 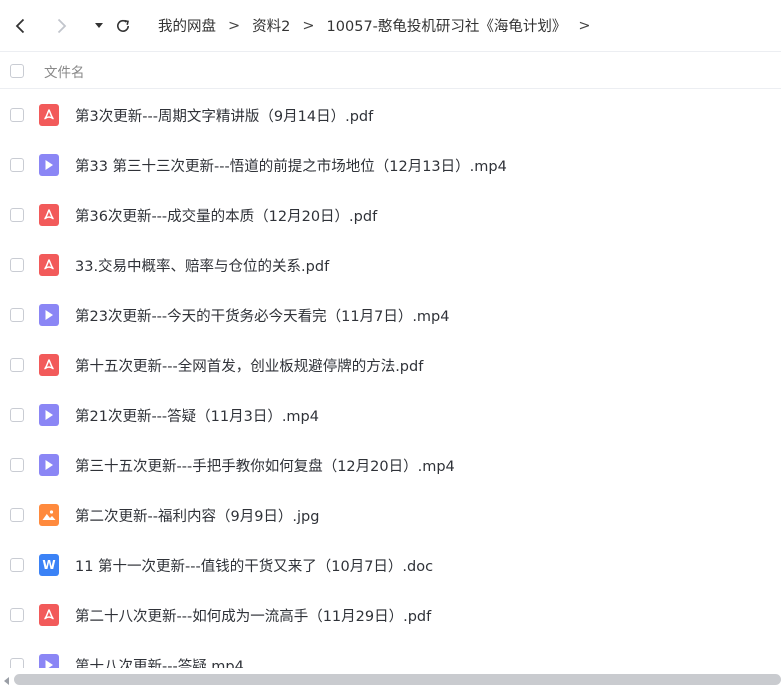 I want to click on breadcrumb-item-root: 我的网盘, so click(x=187, y=25).